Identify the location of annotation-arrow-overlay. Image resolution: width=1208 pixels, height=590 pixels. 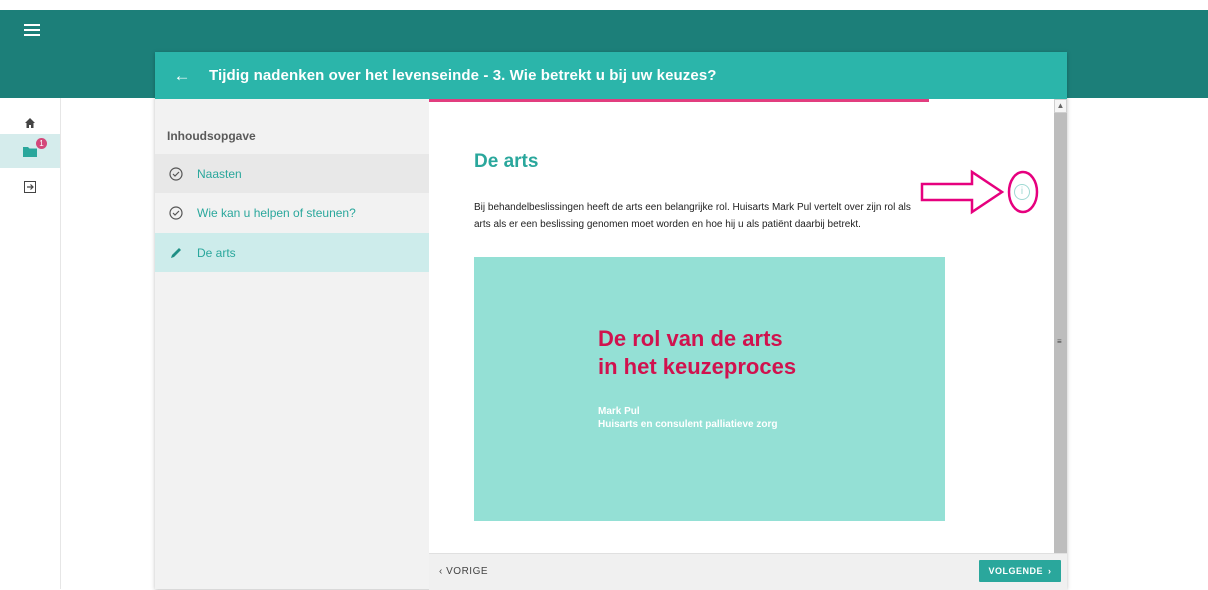
(979, 192).